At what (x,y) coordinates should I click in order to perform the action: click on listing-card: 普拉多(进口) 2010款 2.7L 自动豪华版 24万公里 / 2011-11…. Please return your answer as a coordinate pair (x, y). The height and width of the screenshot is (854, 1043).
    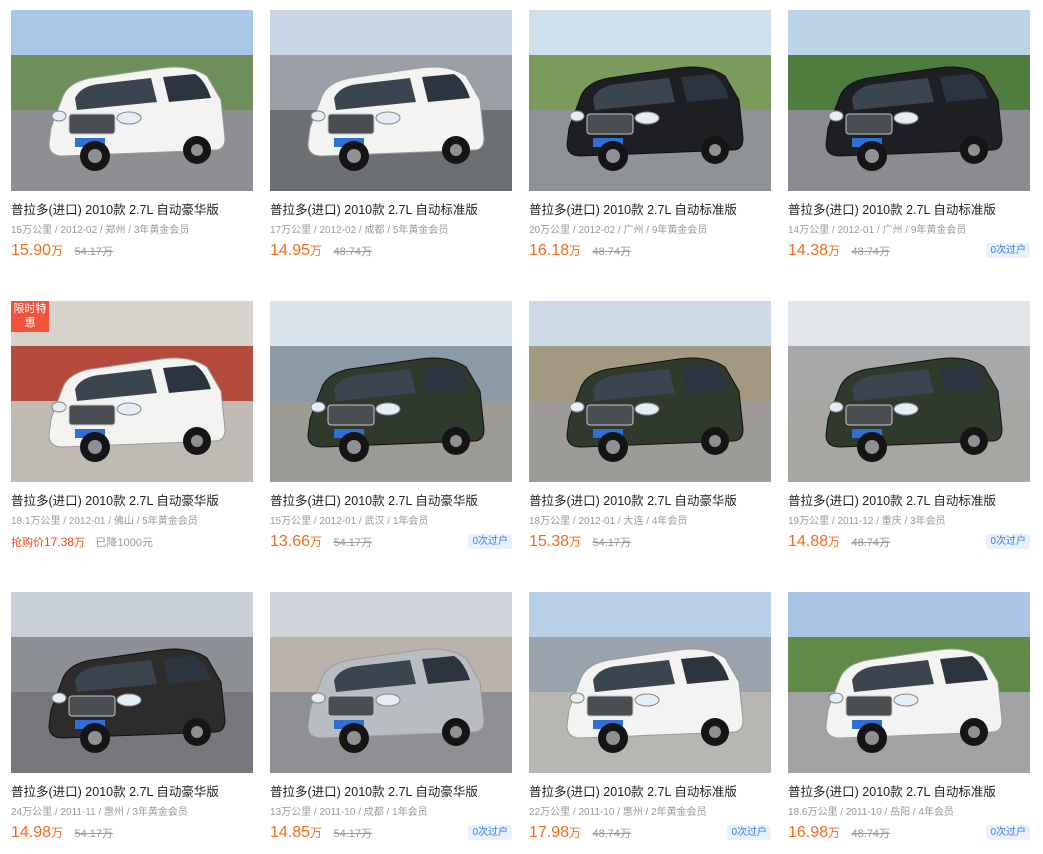
    Looking at the image, I should click on (132, 717).